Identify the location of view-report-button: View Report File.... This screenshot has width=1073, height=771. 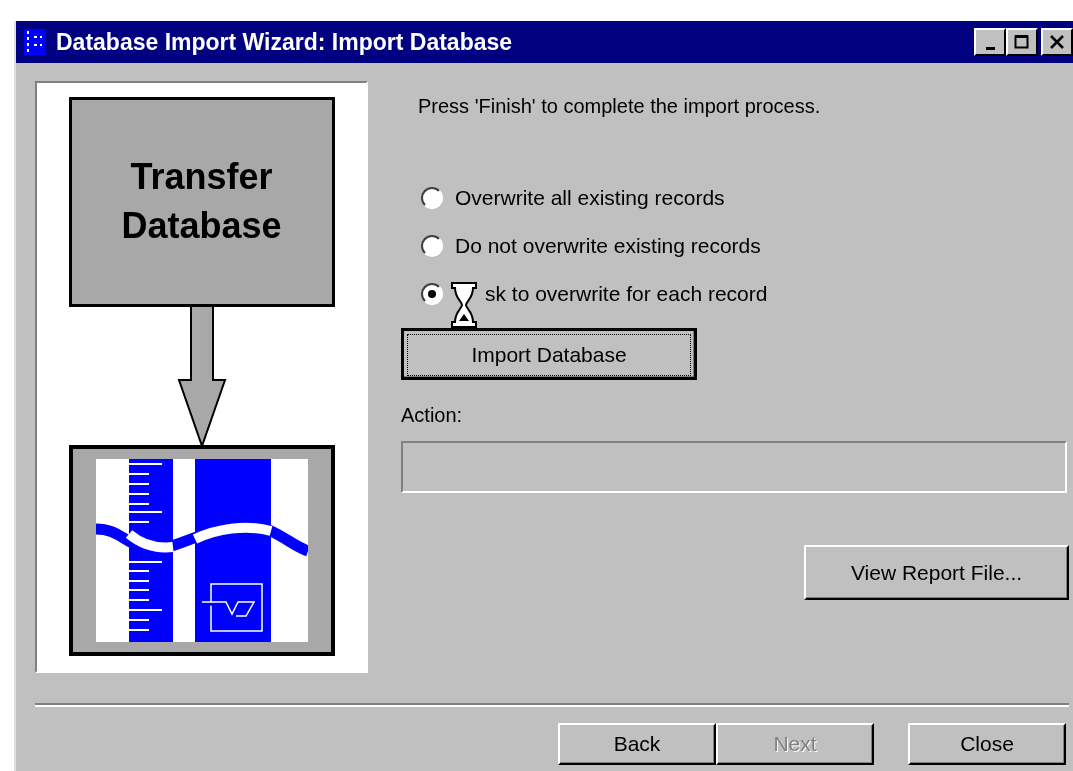
(936, 572).